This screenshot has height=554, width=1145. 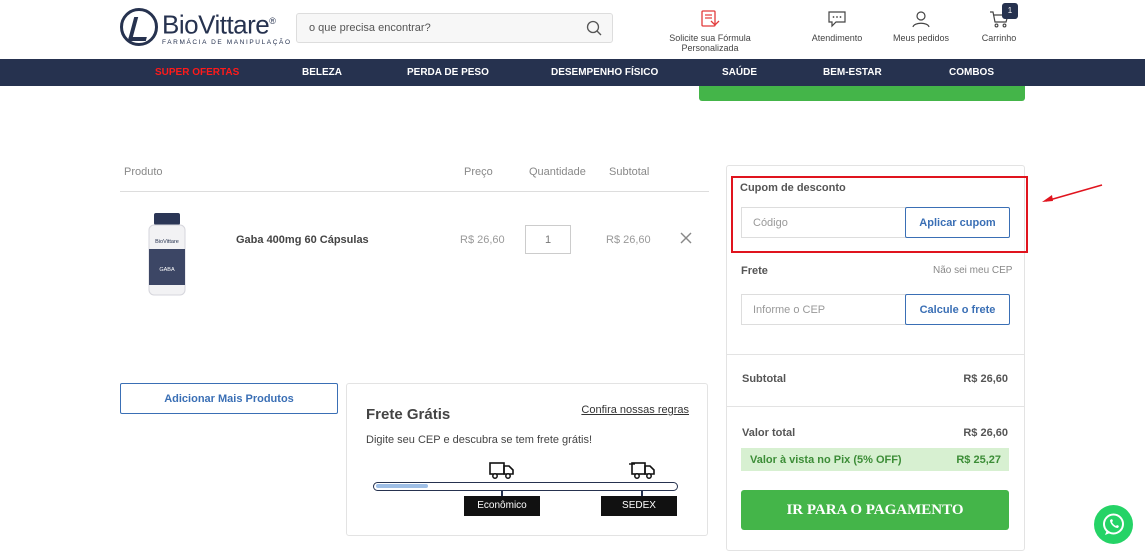 I want to click on support-link: Atendimento, so click(x=837, y=26).